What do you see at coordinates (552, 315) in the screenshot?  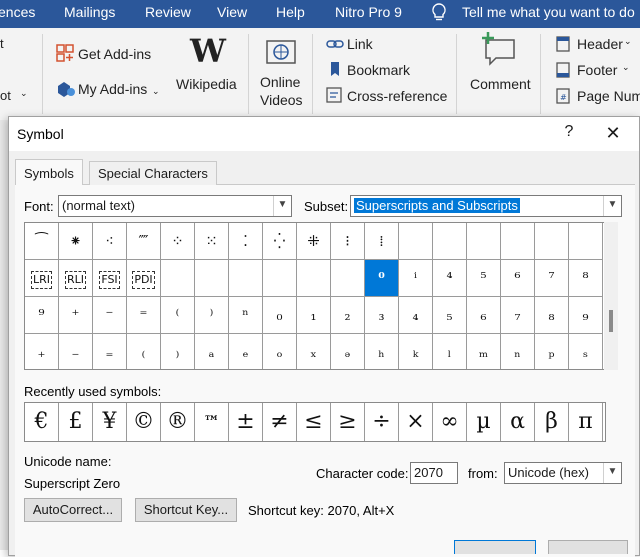 I see `symbol-cell: ₈` at bounding box center [552, 315].